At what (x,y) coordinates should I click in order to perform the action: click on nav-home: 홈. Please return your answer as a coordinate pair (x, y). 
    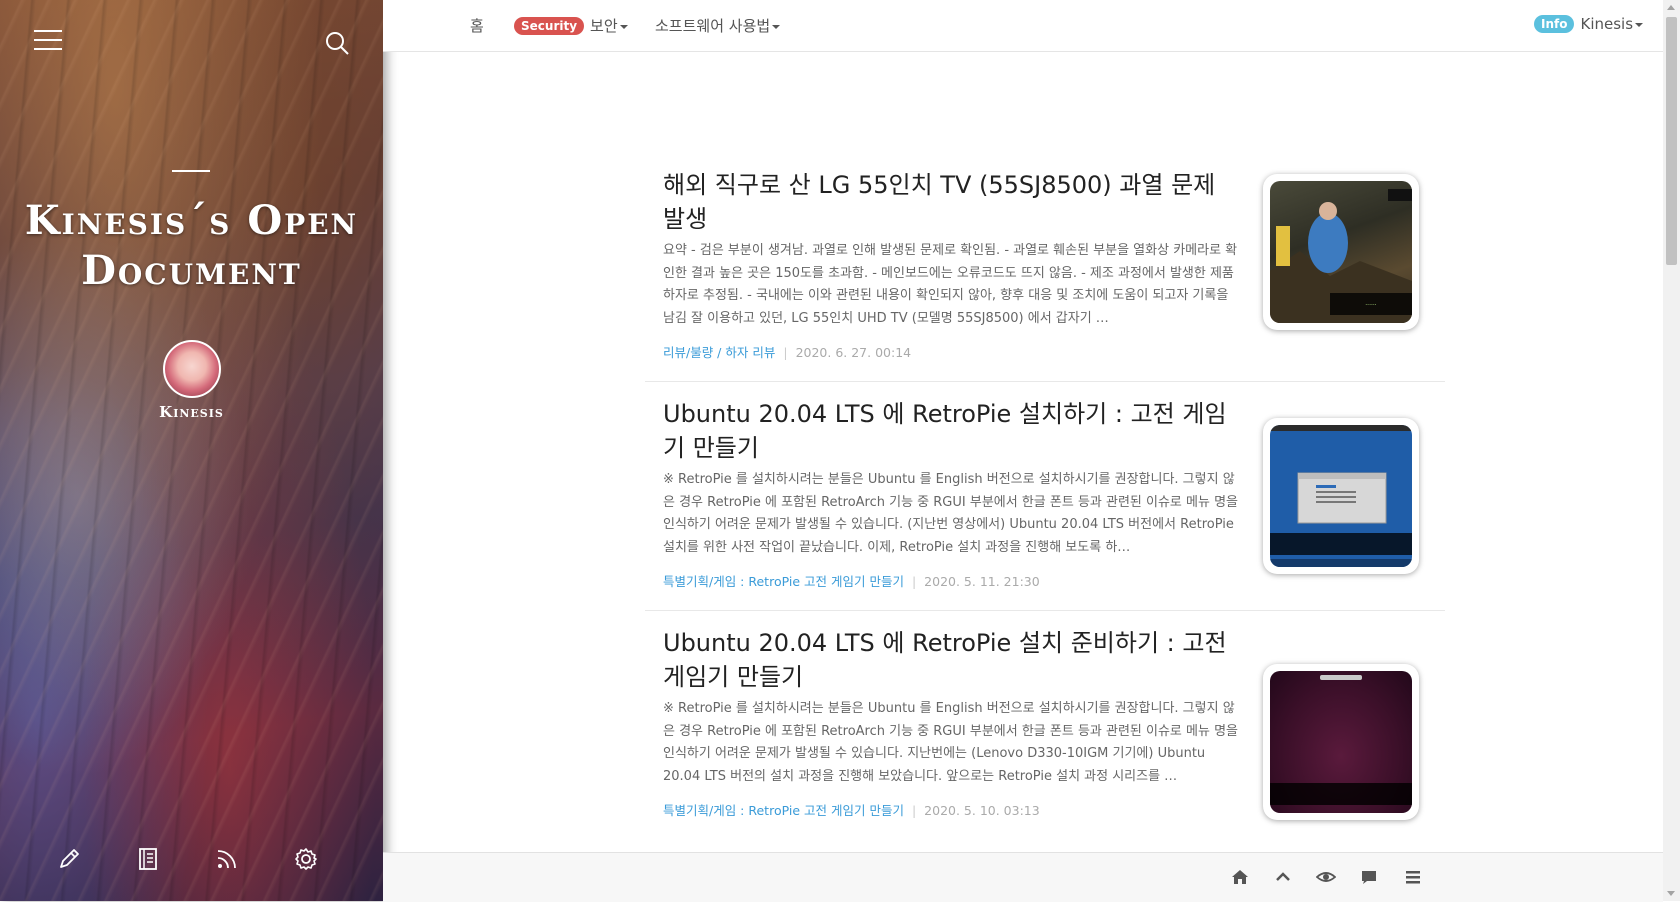
    Looking at the image, I should click on (477, 25).